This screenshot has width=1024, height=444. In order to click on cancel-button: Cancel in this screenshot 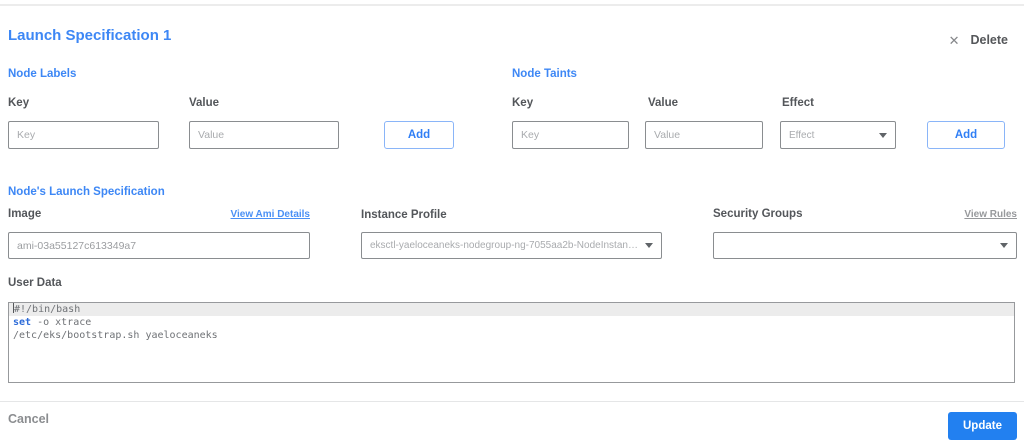, I will do `click(28, 419)`.